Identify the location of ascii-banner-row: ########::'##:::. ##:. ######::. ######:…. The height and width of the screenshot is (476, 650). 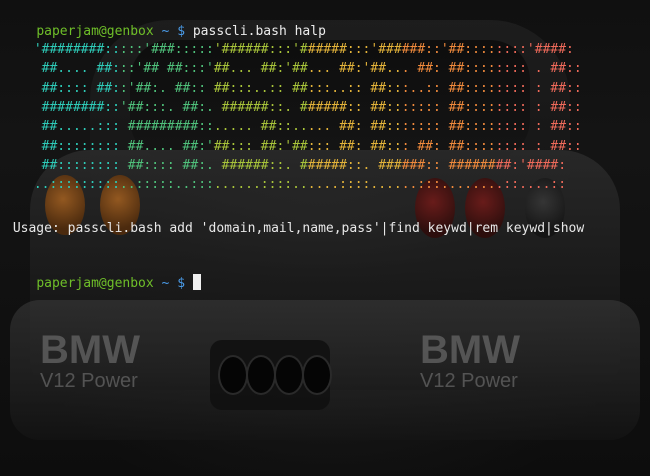
(304, 107).